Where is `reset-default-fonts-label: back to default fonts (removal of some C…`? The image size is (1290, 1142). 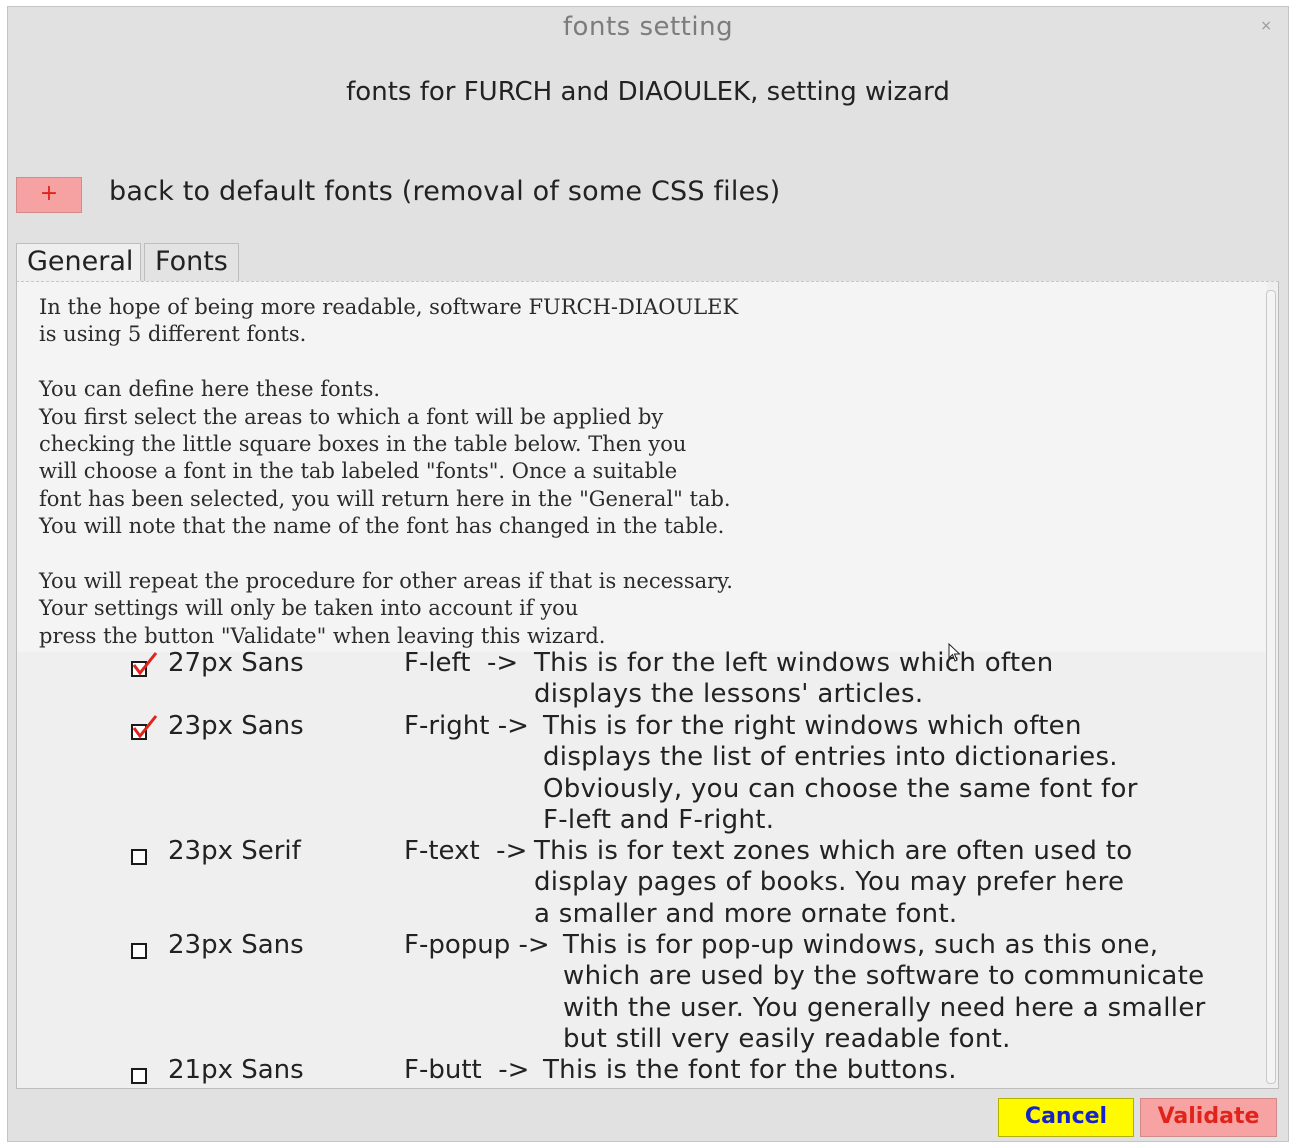 reset-default-fonts-label: back to default fonts (removal of some C… is located at coordinates (445, 191).